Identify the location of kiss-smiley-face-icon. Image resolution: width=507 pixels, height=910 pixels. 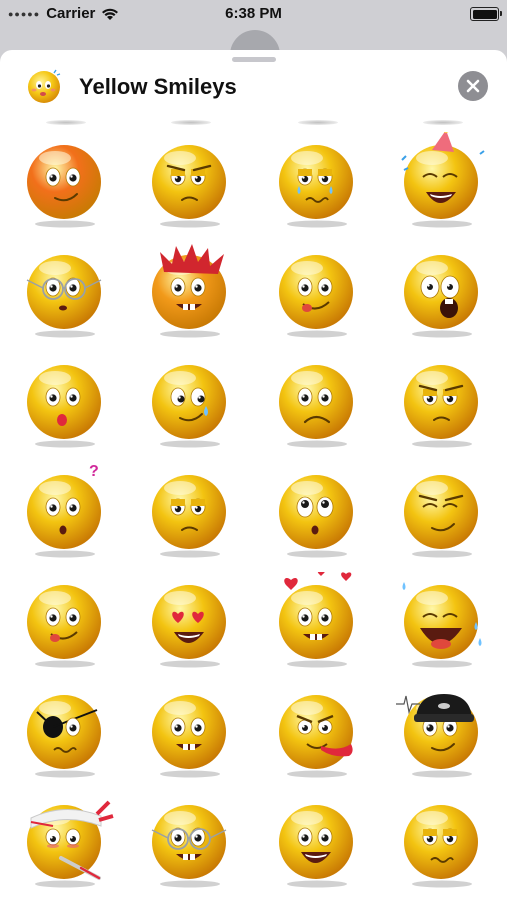
(64, 406).